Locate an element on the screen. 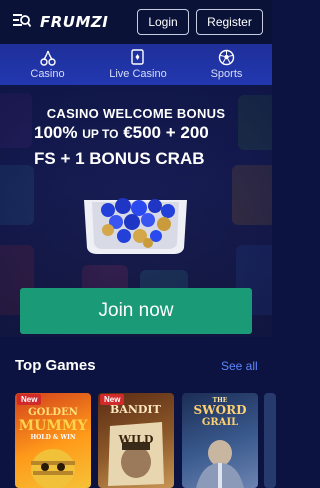 This screenshot has width=320, height=488. nav-item-sports: Sports is located at coordinates (226, 64).